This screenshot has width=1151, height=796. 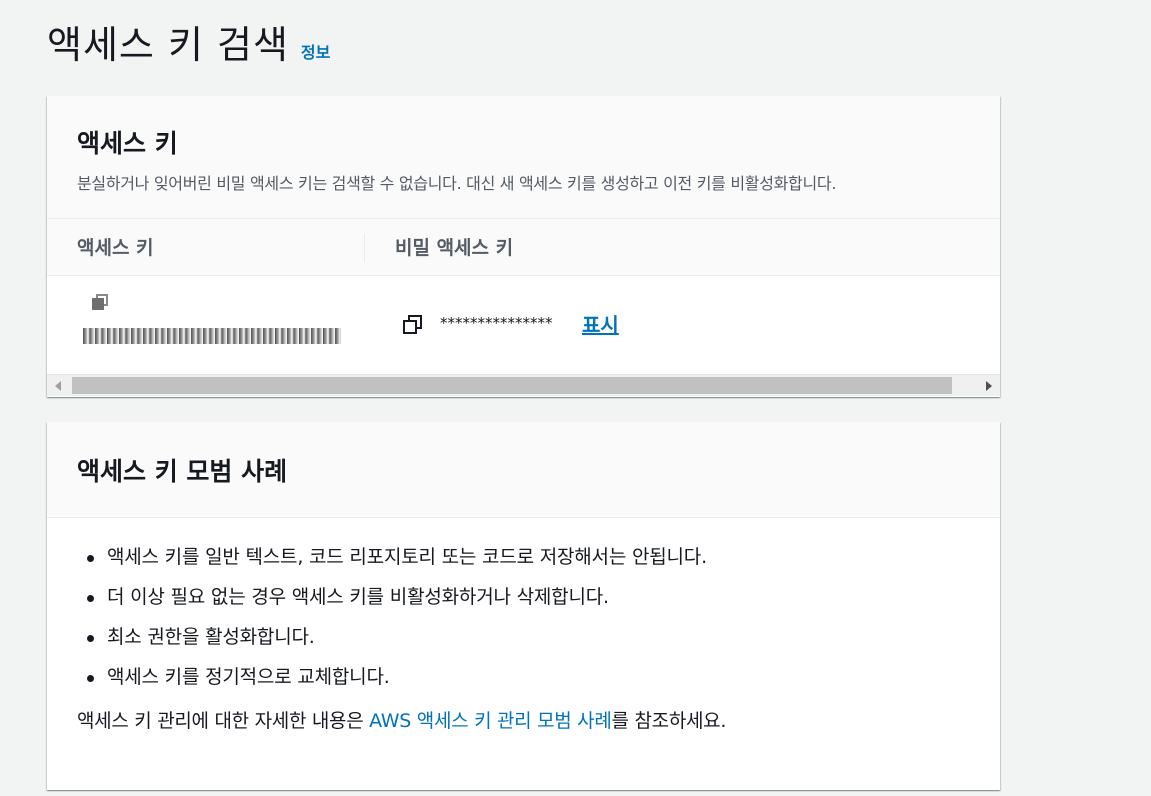 I want to click on best-practices-card-header: 액세스 키 모범 사례, so click(x=523, y=470).